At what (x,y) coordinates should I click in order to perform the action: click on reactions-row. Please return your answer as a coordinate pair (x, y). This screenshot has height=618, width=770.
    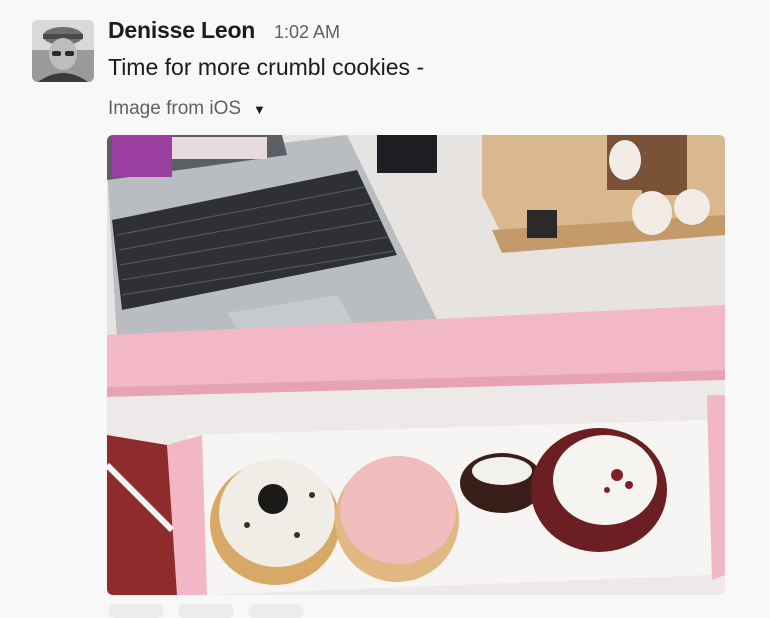
    Looking at the image, I should click on (206, 611).